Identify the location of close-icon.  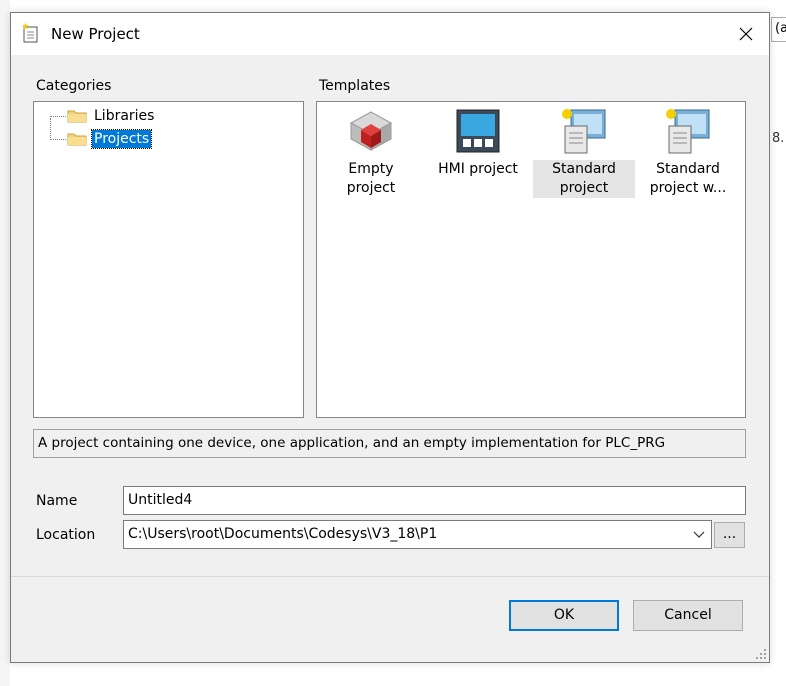
(746, 34).